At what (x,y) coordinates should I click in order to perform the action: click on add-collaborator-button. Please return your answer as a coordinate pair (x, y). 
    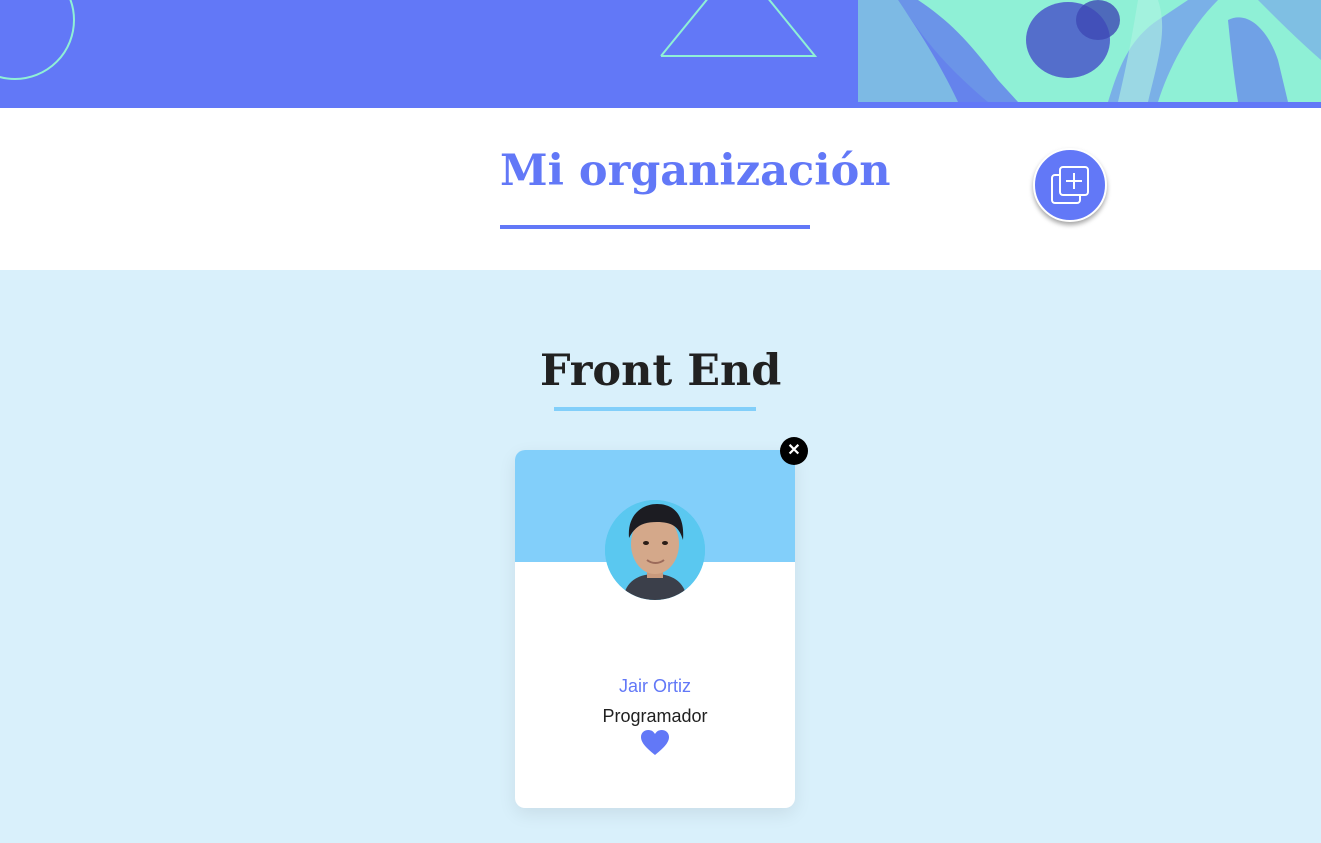
    Looking at the image, I should click on (1070, 185).